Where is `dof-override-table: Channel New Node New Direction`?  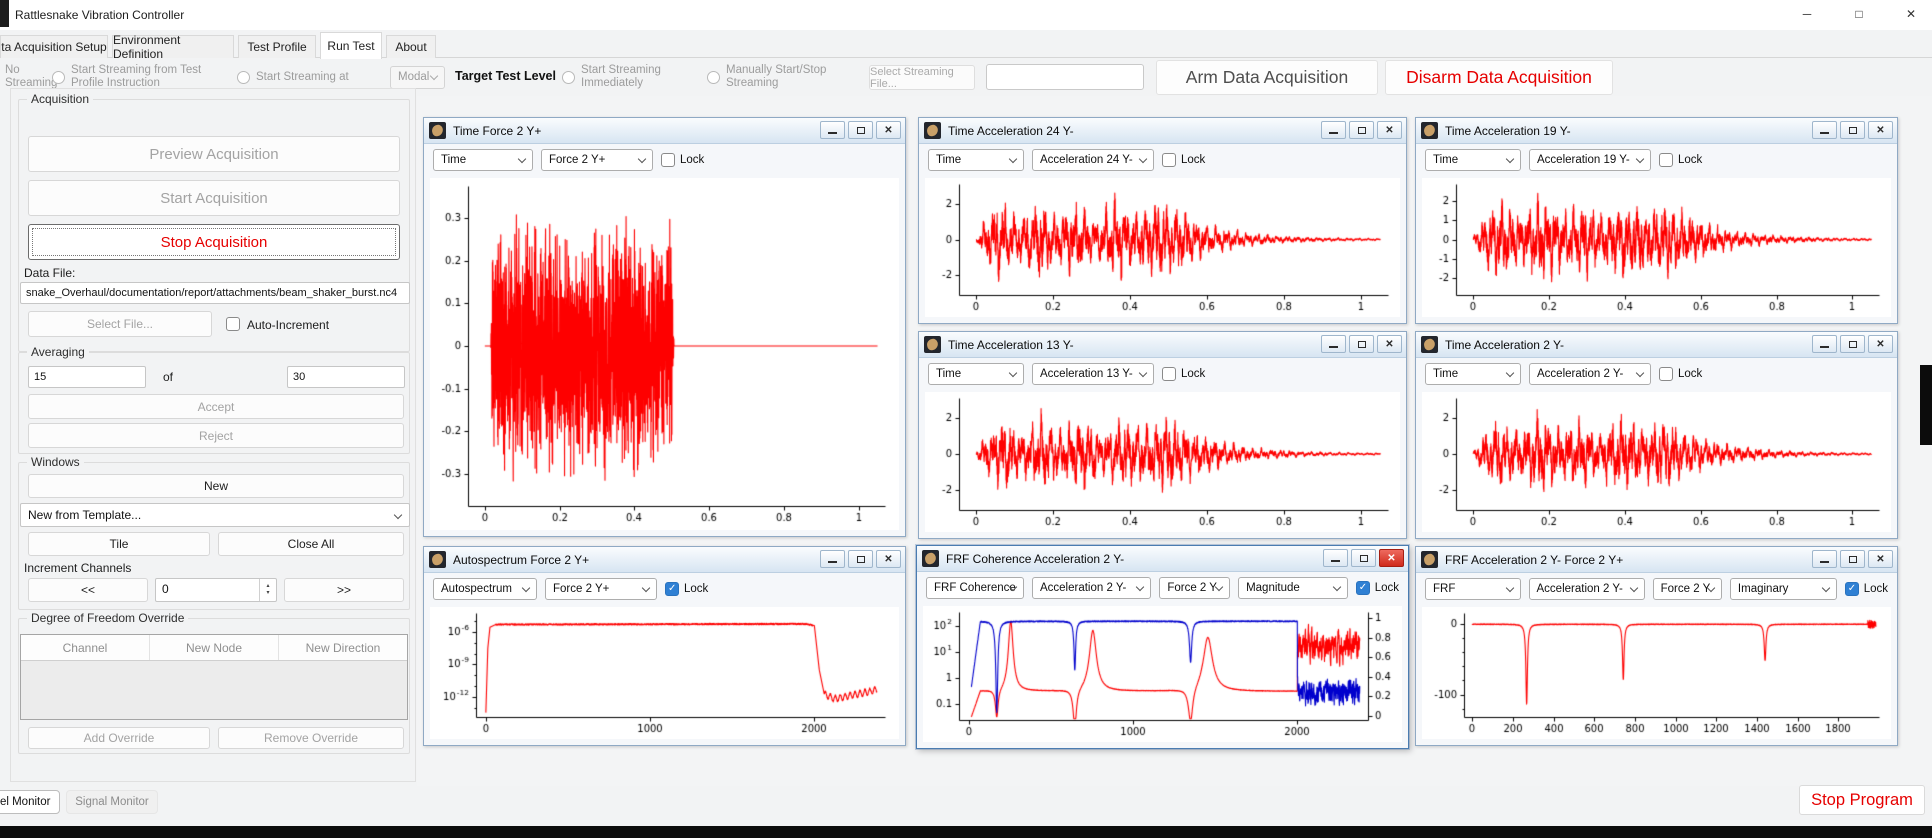 dof-override-table: Channel New Node New Direction is located at coordinates (214, 677).